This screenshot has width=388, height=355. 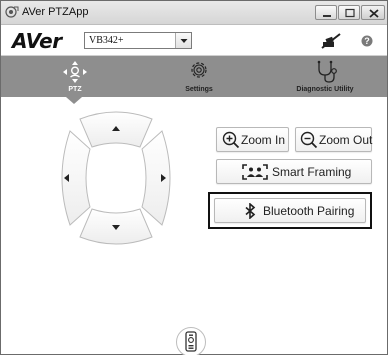 I want to click on tab-ptz: PTZ, so click(x=75, y=76).